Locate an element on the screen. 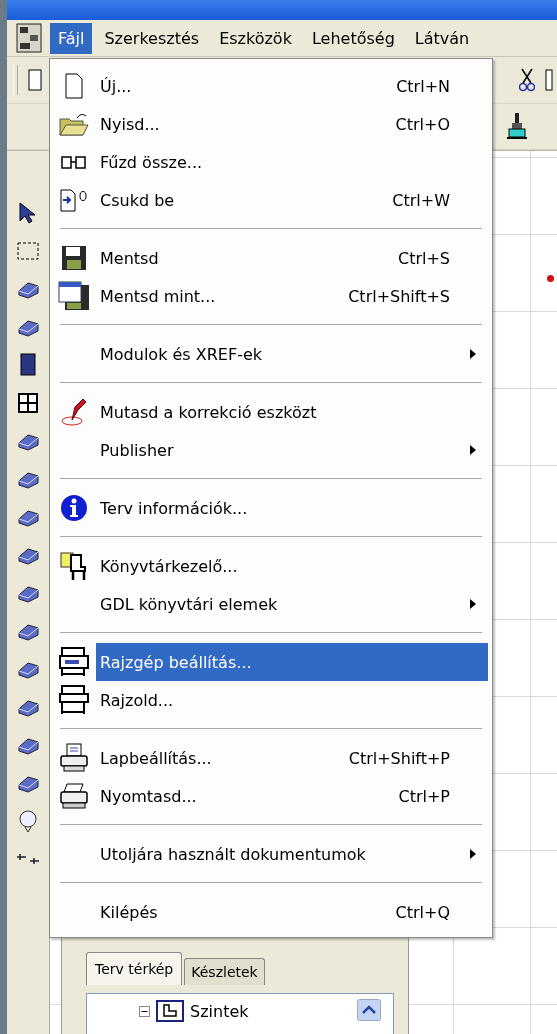 The width and height of the screenshot is (557, 1034). window-icon is located at coordinates (28, 403).